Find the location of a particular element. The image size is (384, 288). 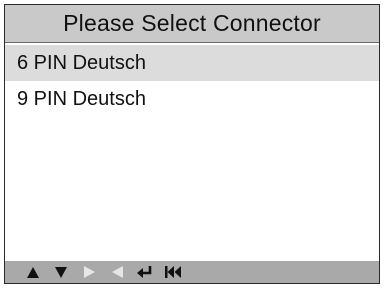

navigation-key-bar is located at coordinates (192, 272).